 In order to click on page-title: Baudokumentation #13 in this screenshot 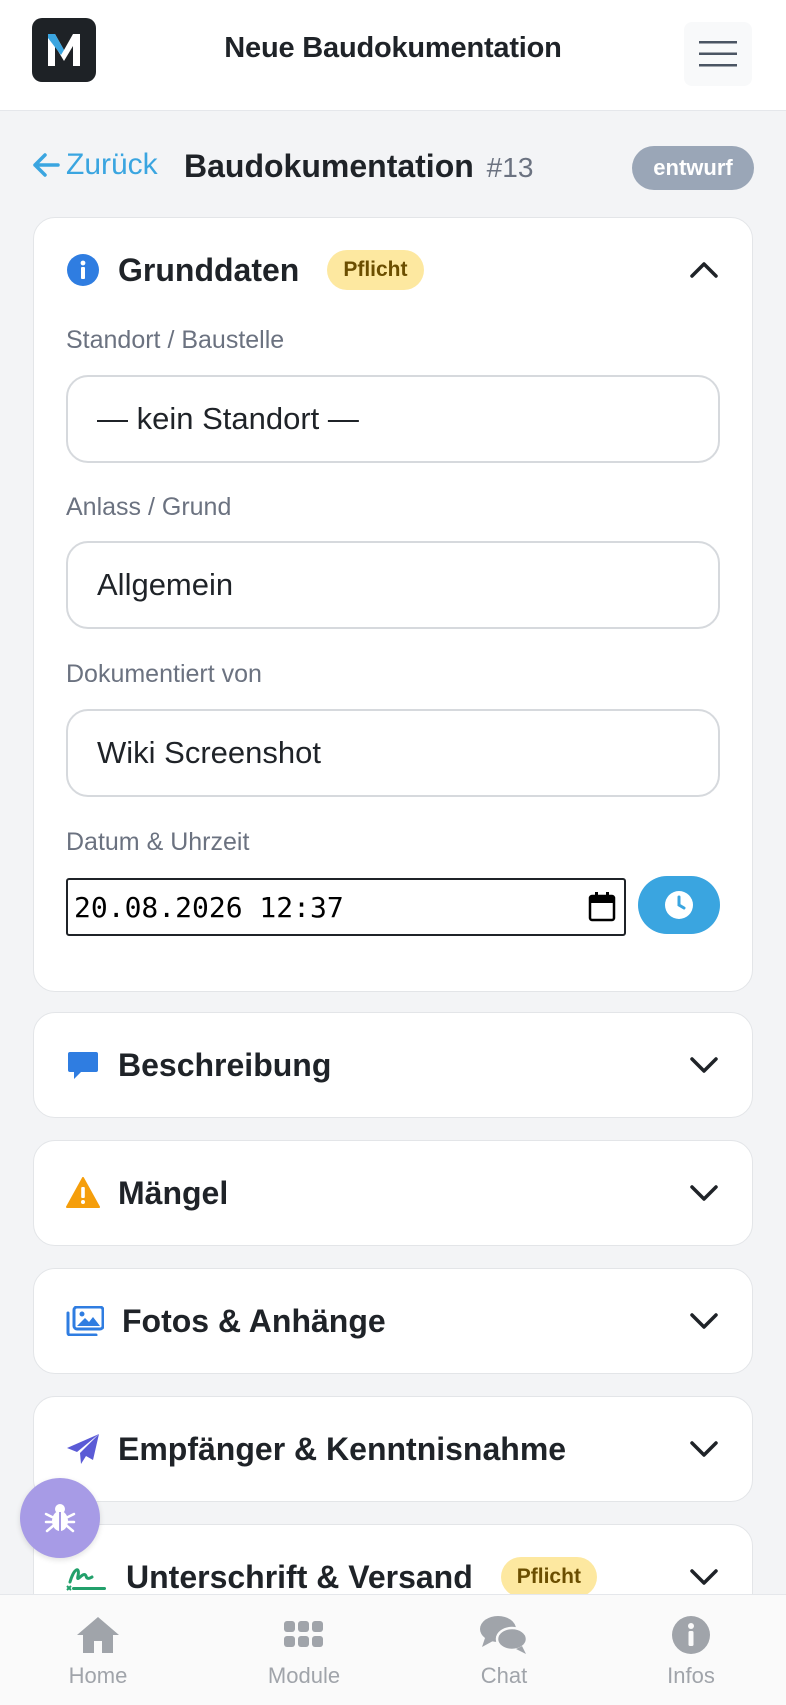, I will do `click(358, 166)`.